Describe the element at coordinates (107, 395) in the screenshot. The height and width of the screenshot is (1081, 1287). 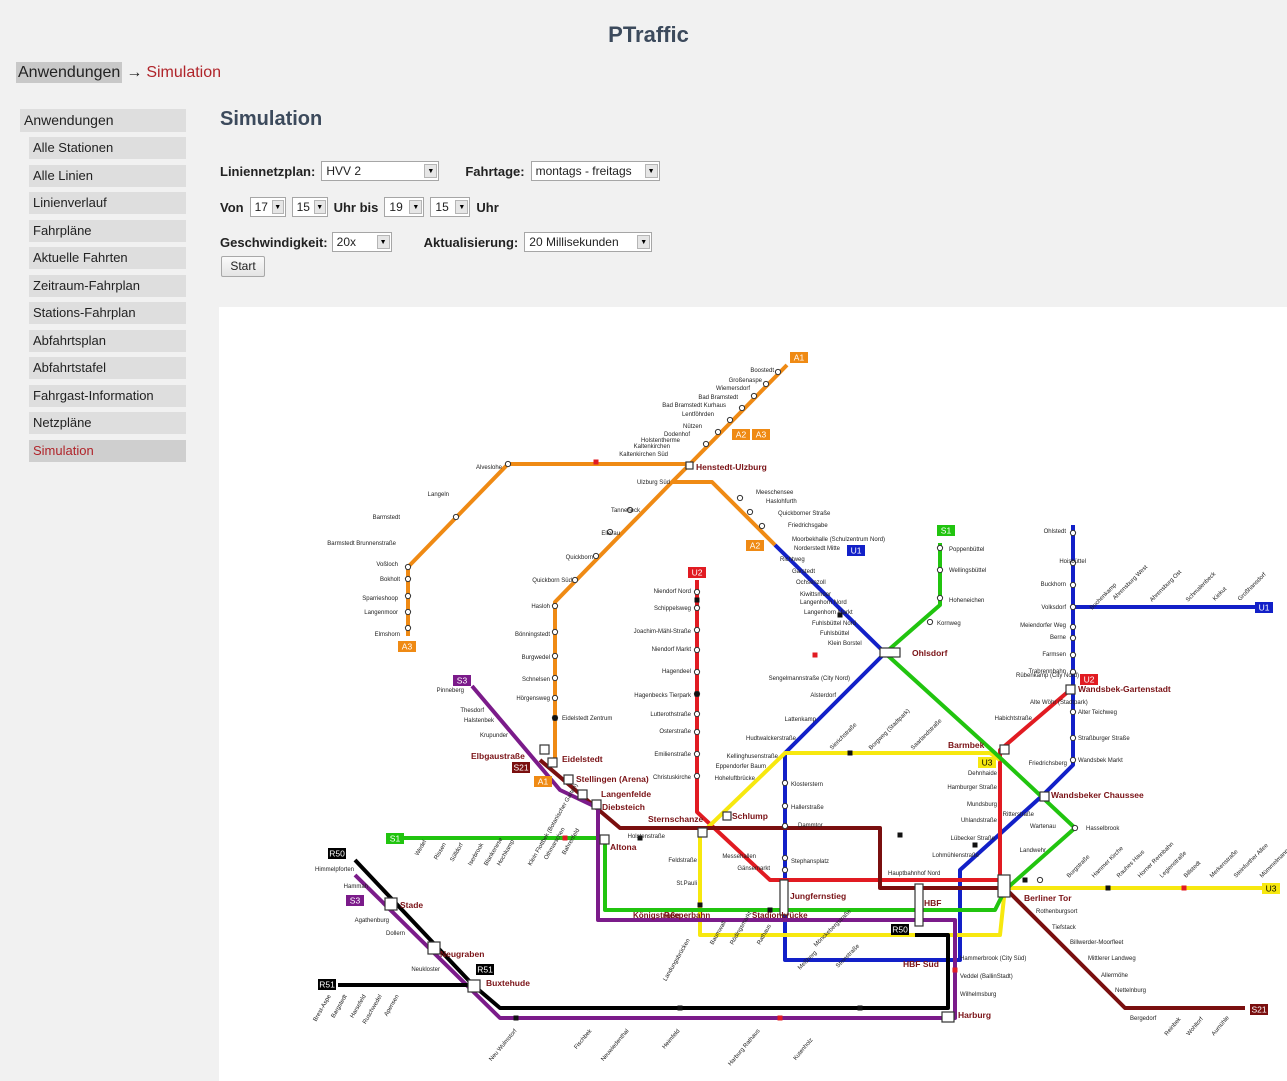
I see `sidebar-item-fahrgast-information: Fahrgast-Information` at that location.